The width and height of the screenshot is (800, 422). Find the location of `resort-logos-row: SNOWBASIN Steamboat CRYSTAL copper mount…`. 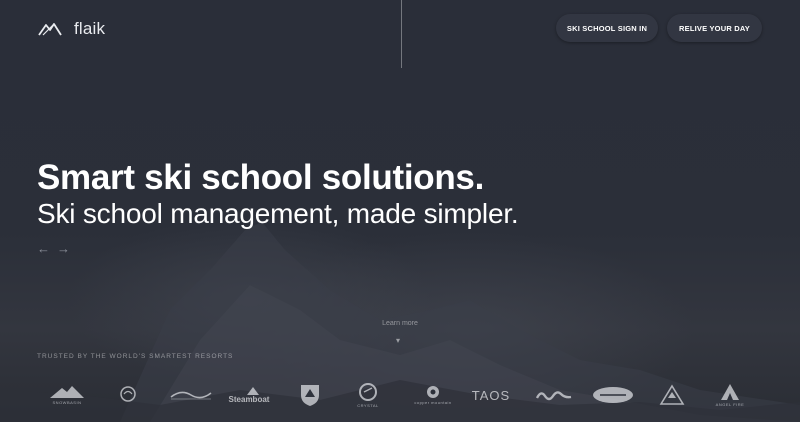

resort-logos-row: SNOWBASIN Steamboat CRYSTAL copper mount… is located at coordinates (408, 395).